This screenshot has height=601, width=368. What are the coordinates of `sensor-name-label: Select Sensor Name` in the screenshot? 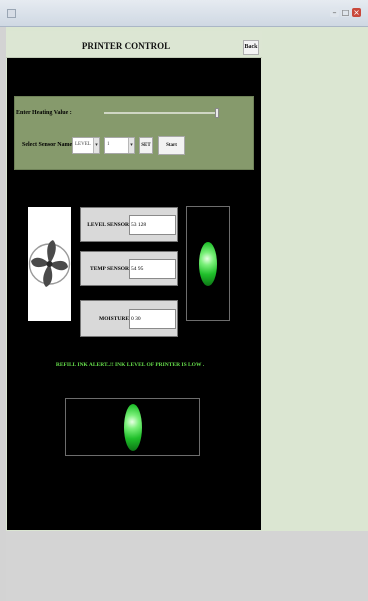 It's located at (47, 145).